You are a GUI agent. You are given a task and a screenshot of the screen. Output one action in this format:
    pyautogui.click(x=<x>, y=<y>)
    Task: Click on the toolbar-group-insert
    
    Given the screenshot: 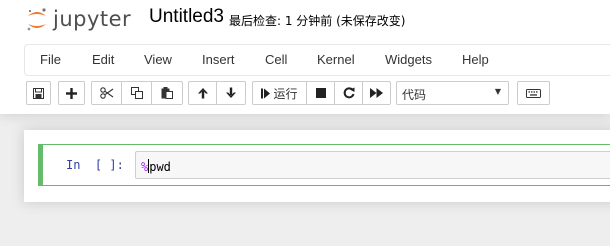 What is the action you would take?
    pyautogui.click(x=71, y=93)
    